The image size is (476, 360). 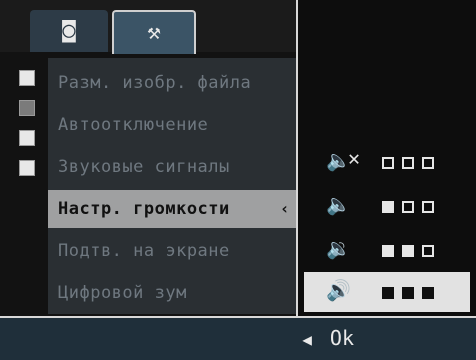 What do you see at coordinates (338, 290) in the screenshot?
I see `speaker-high-icon: 🔊` at bounding box center [338, 290].